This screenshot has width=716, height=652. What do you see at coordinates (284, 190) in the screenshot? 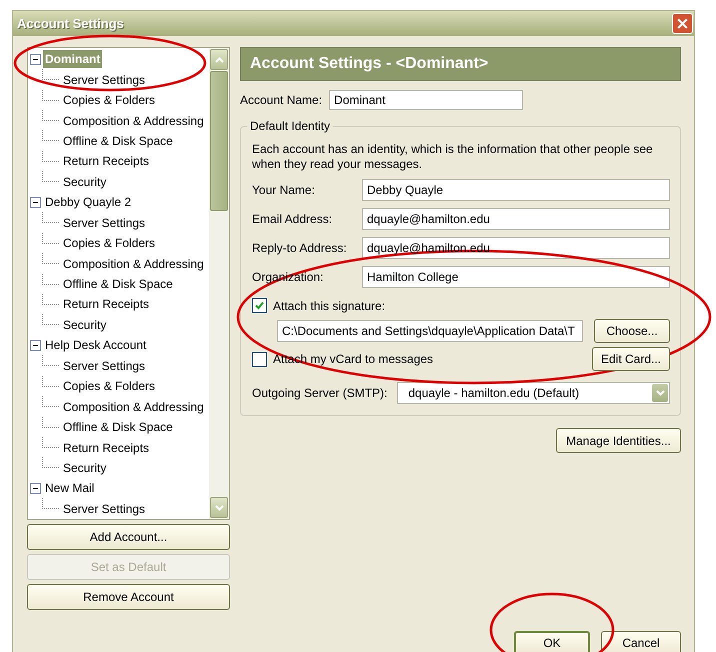
I see `field-label: Your Name:` at bounding box center [284, 190].